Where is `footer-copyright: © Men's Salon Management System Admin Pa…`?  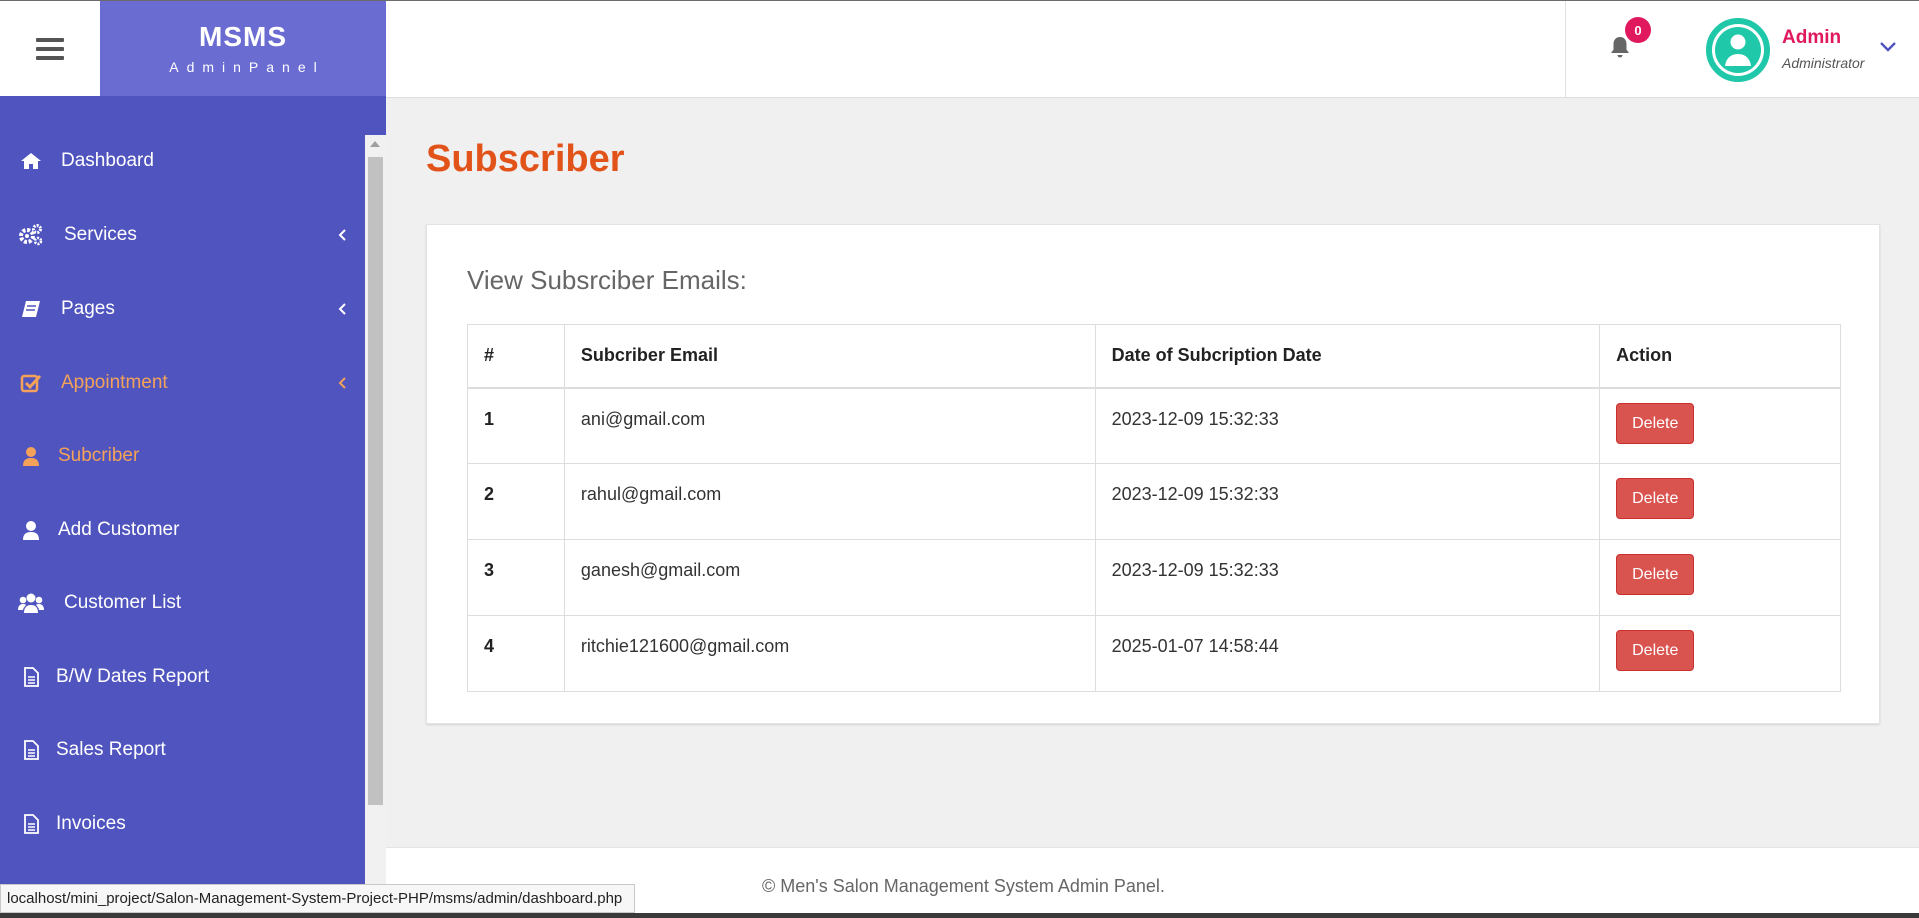 footer-copyright: © Men's Salon Management System Admin Pa… is located at coordinates (963, 886).